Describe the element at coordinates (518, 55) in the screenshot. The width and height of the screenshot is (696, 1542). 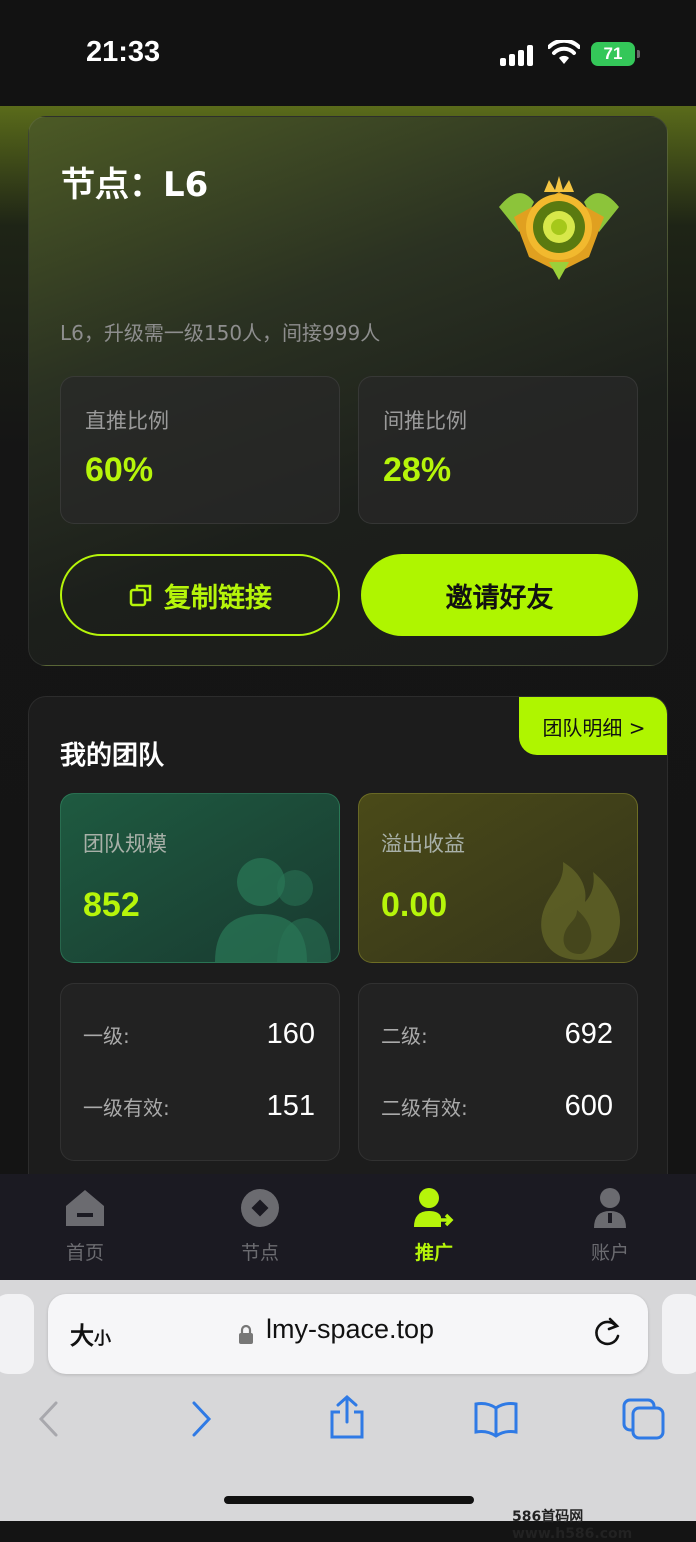
I see `signal-icon` at that location.